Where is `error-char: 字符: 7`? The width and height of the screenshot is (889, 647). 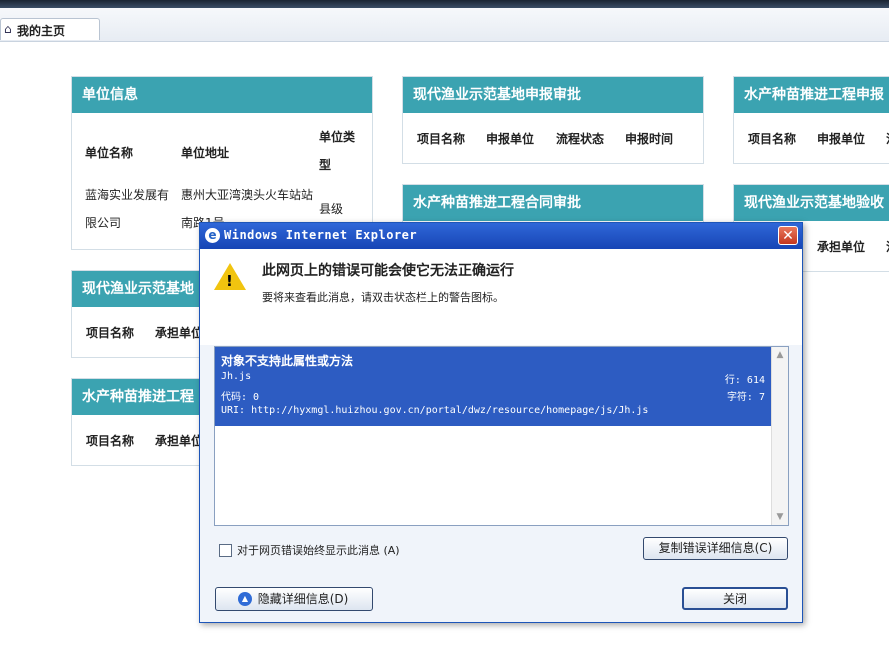
error-char: 字符: 7 is located at coordinates (745, 397).